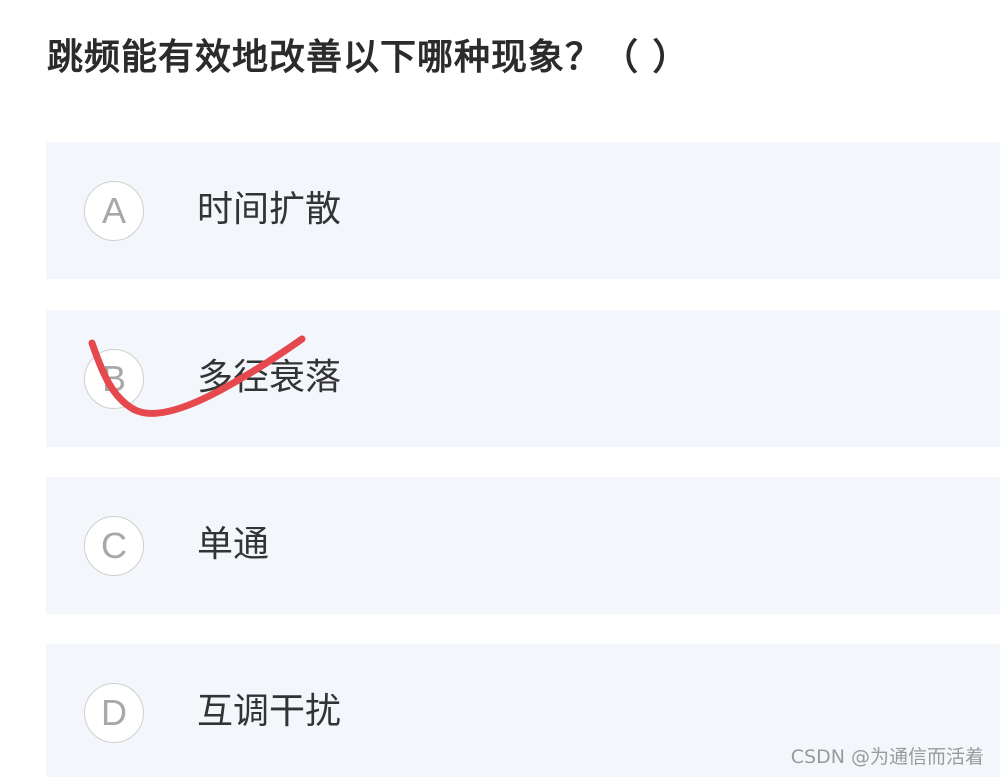 Image resolution: width=1000 pixels, height=777 pixels. Describe the element at coordinates (269, 377) in the screenshot. I see `option-b-text: 多径衰落` at that location.